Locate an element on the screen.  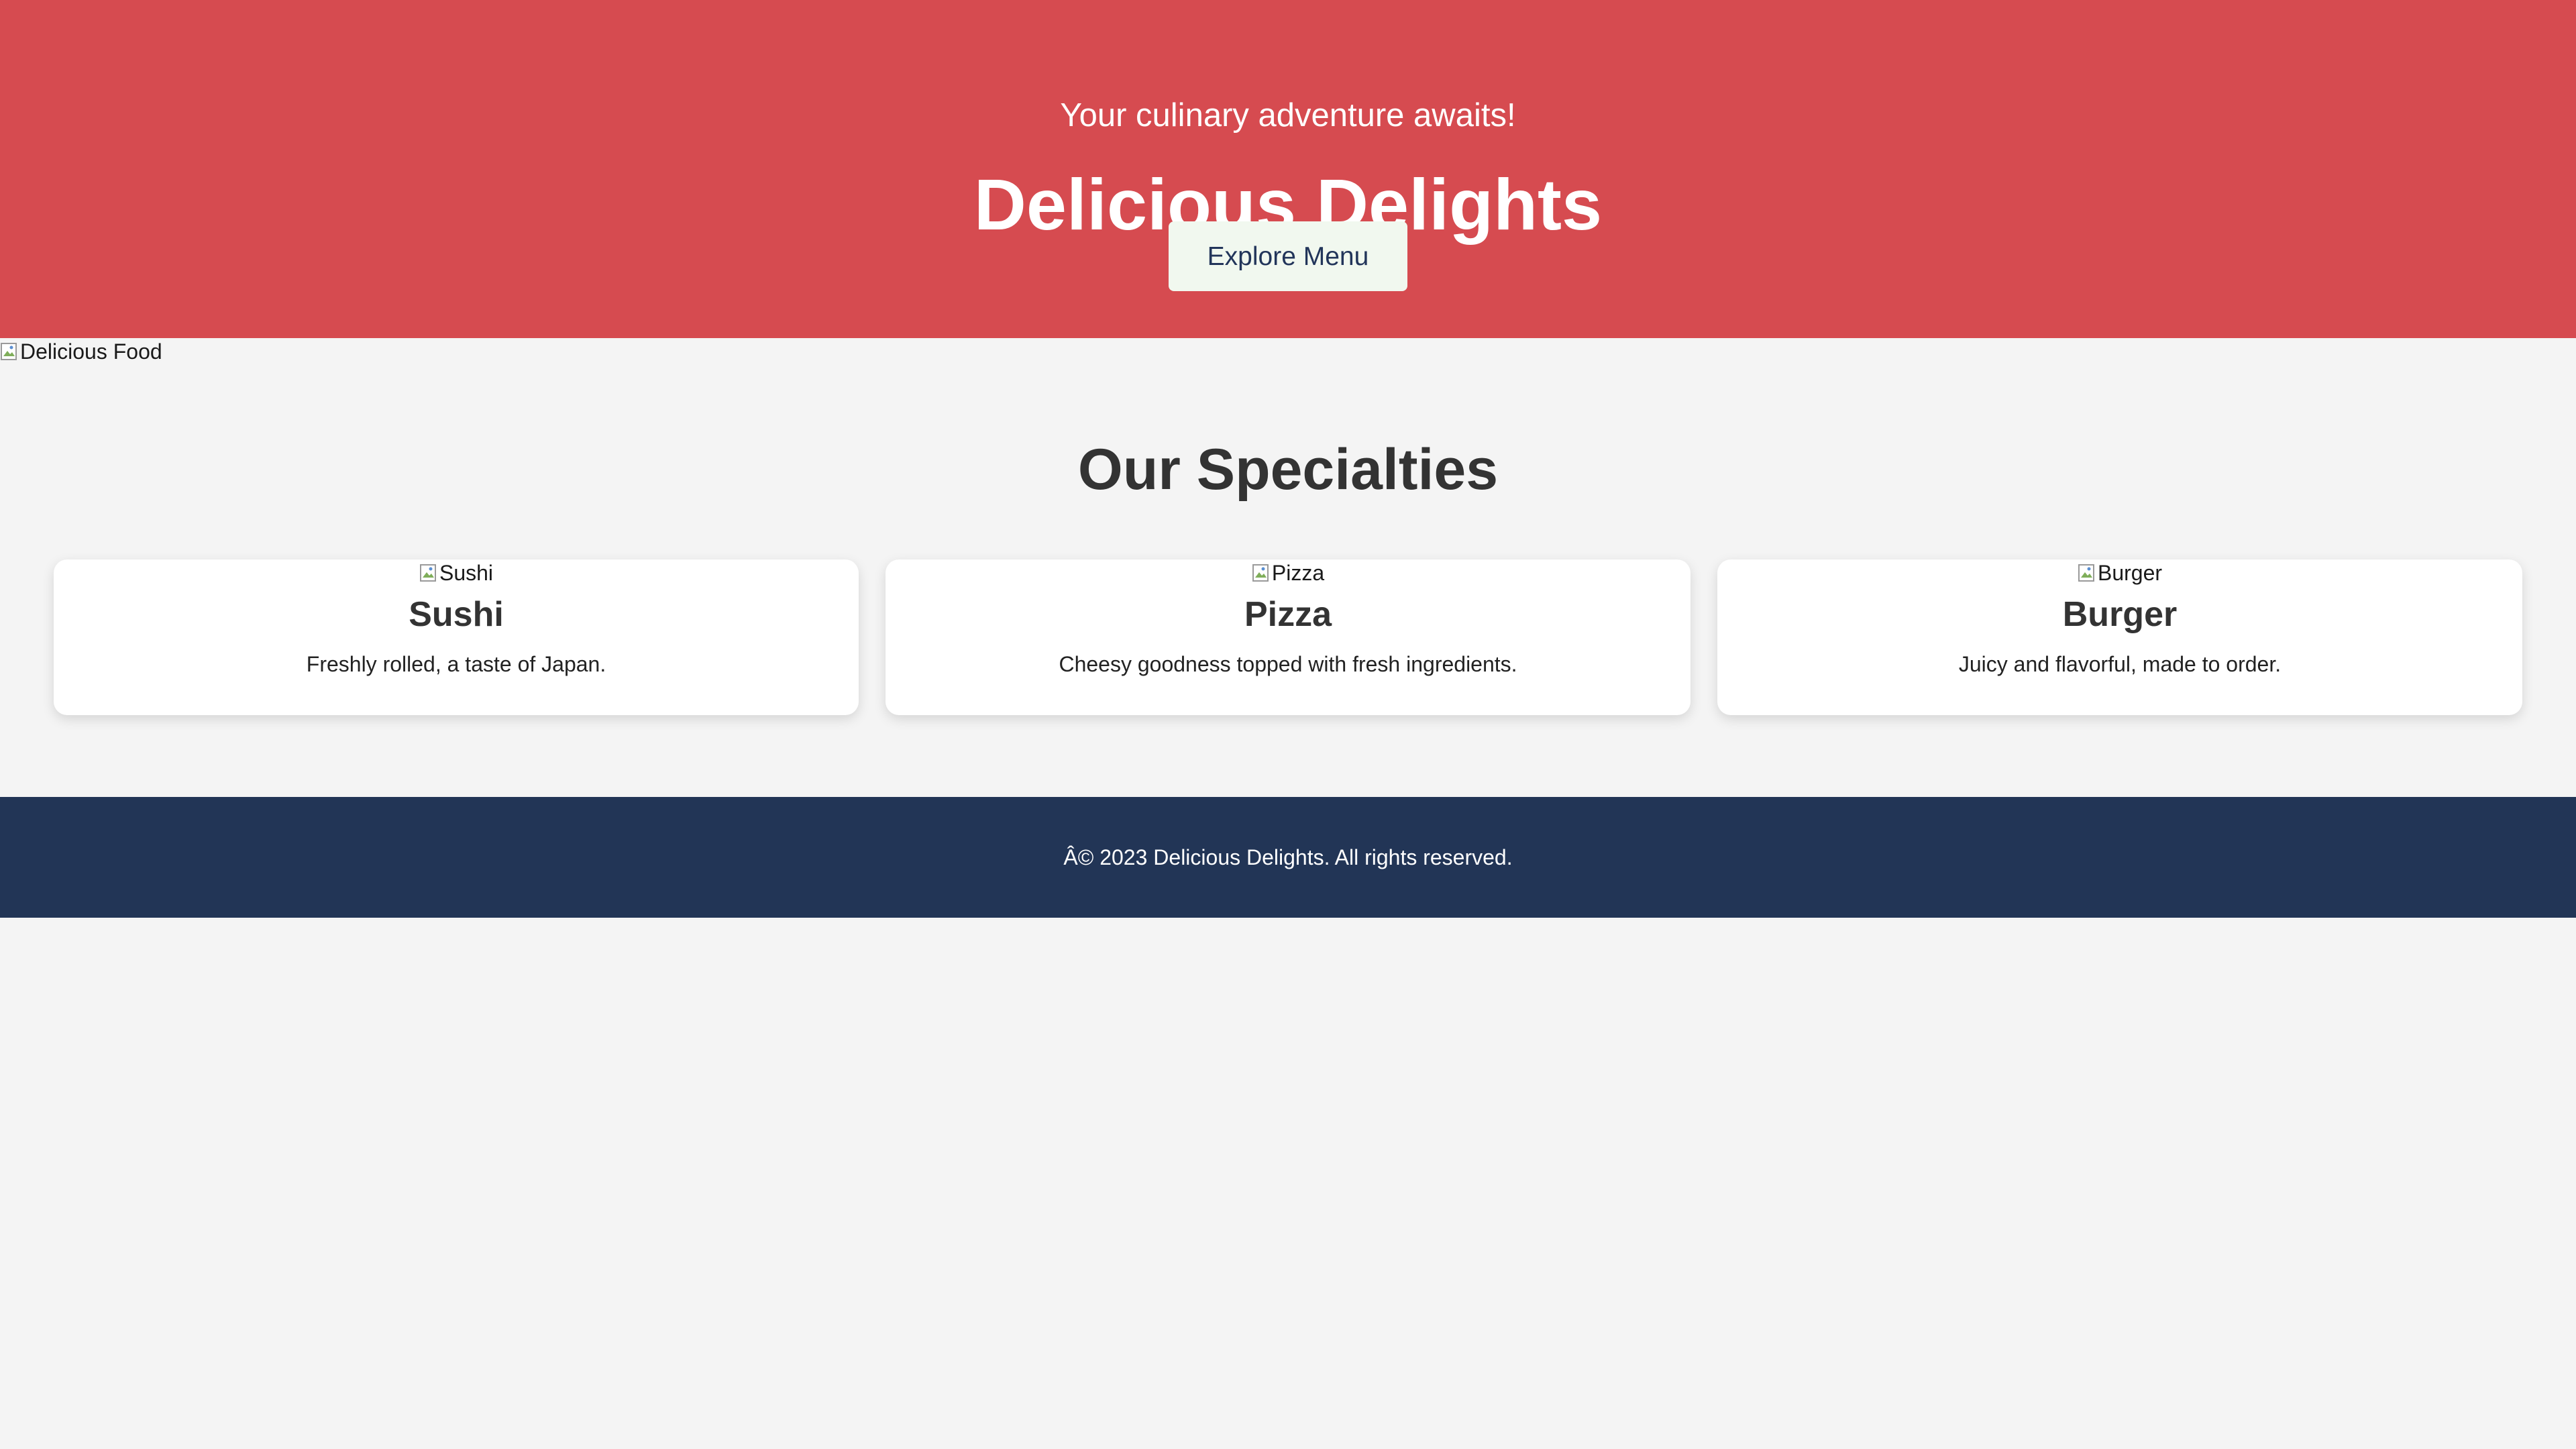
specialty-name: Sushi is located at coordinates (456, 614).